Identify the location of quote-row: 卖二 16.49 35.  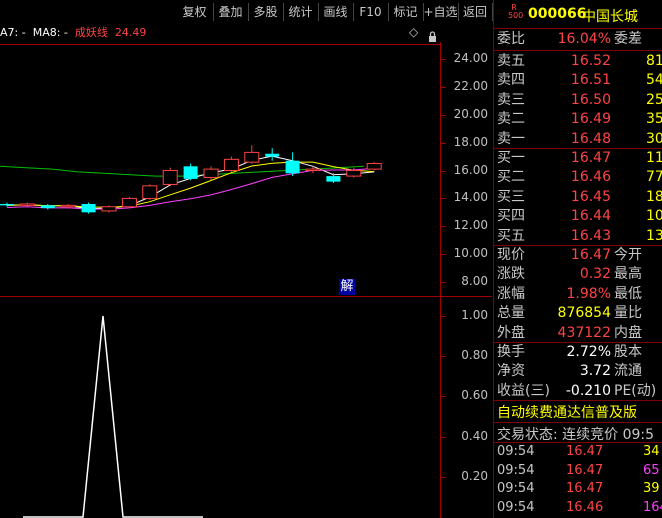
(578, 119).